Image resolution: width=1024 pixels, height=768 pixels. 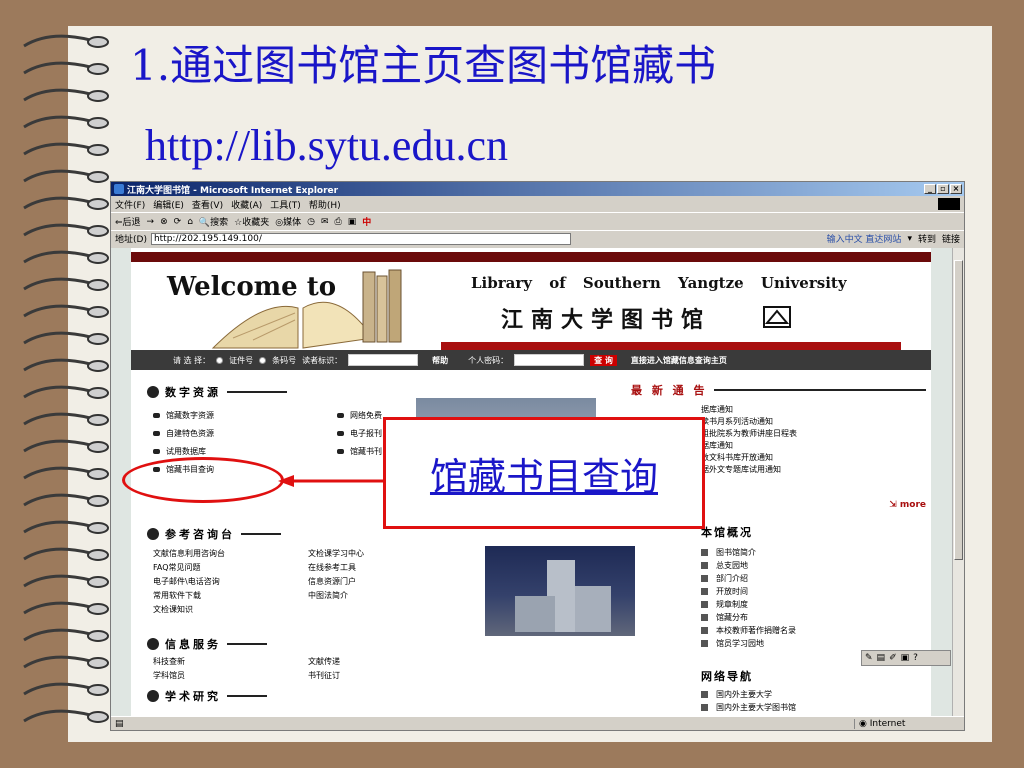 I want to click on go-button: 转到, so click(x=927, y=238).